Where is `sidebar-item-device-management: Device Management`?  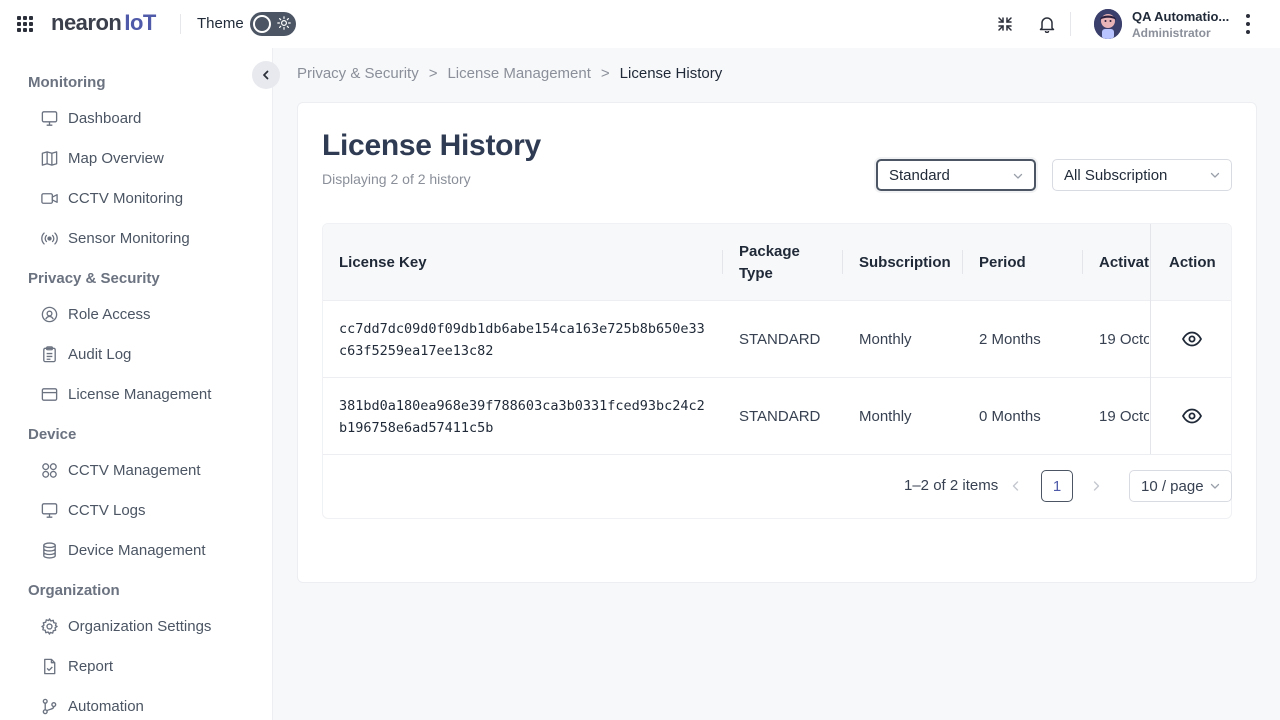
sidebar-item-device-management: Device Management is located at coordinates (123, 550).